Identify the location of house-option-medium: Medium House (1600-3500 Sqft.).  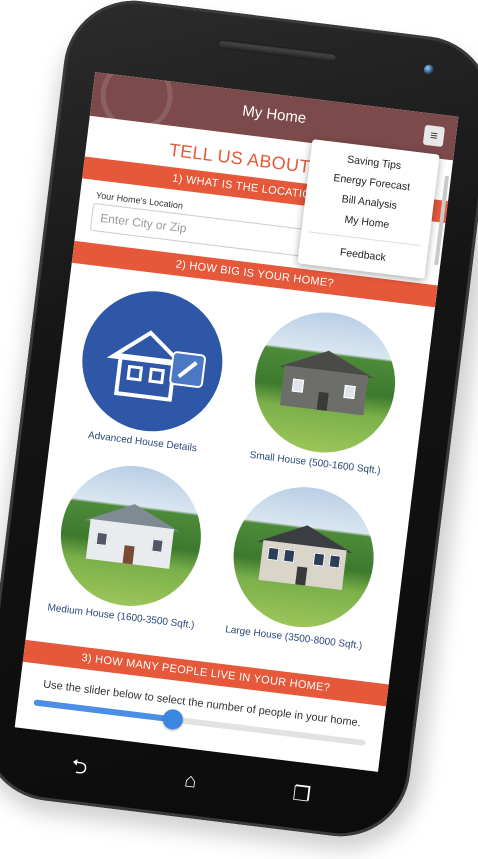
(130, 544).